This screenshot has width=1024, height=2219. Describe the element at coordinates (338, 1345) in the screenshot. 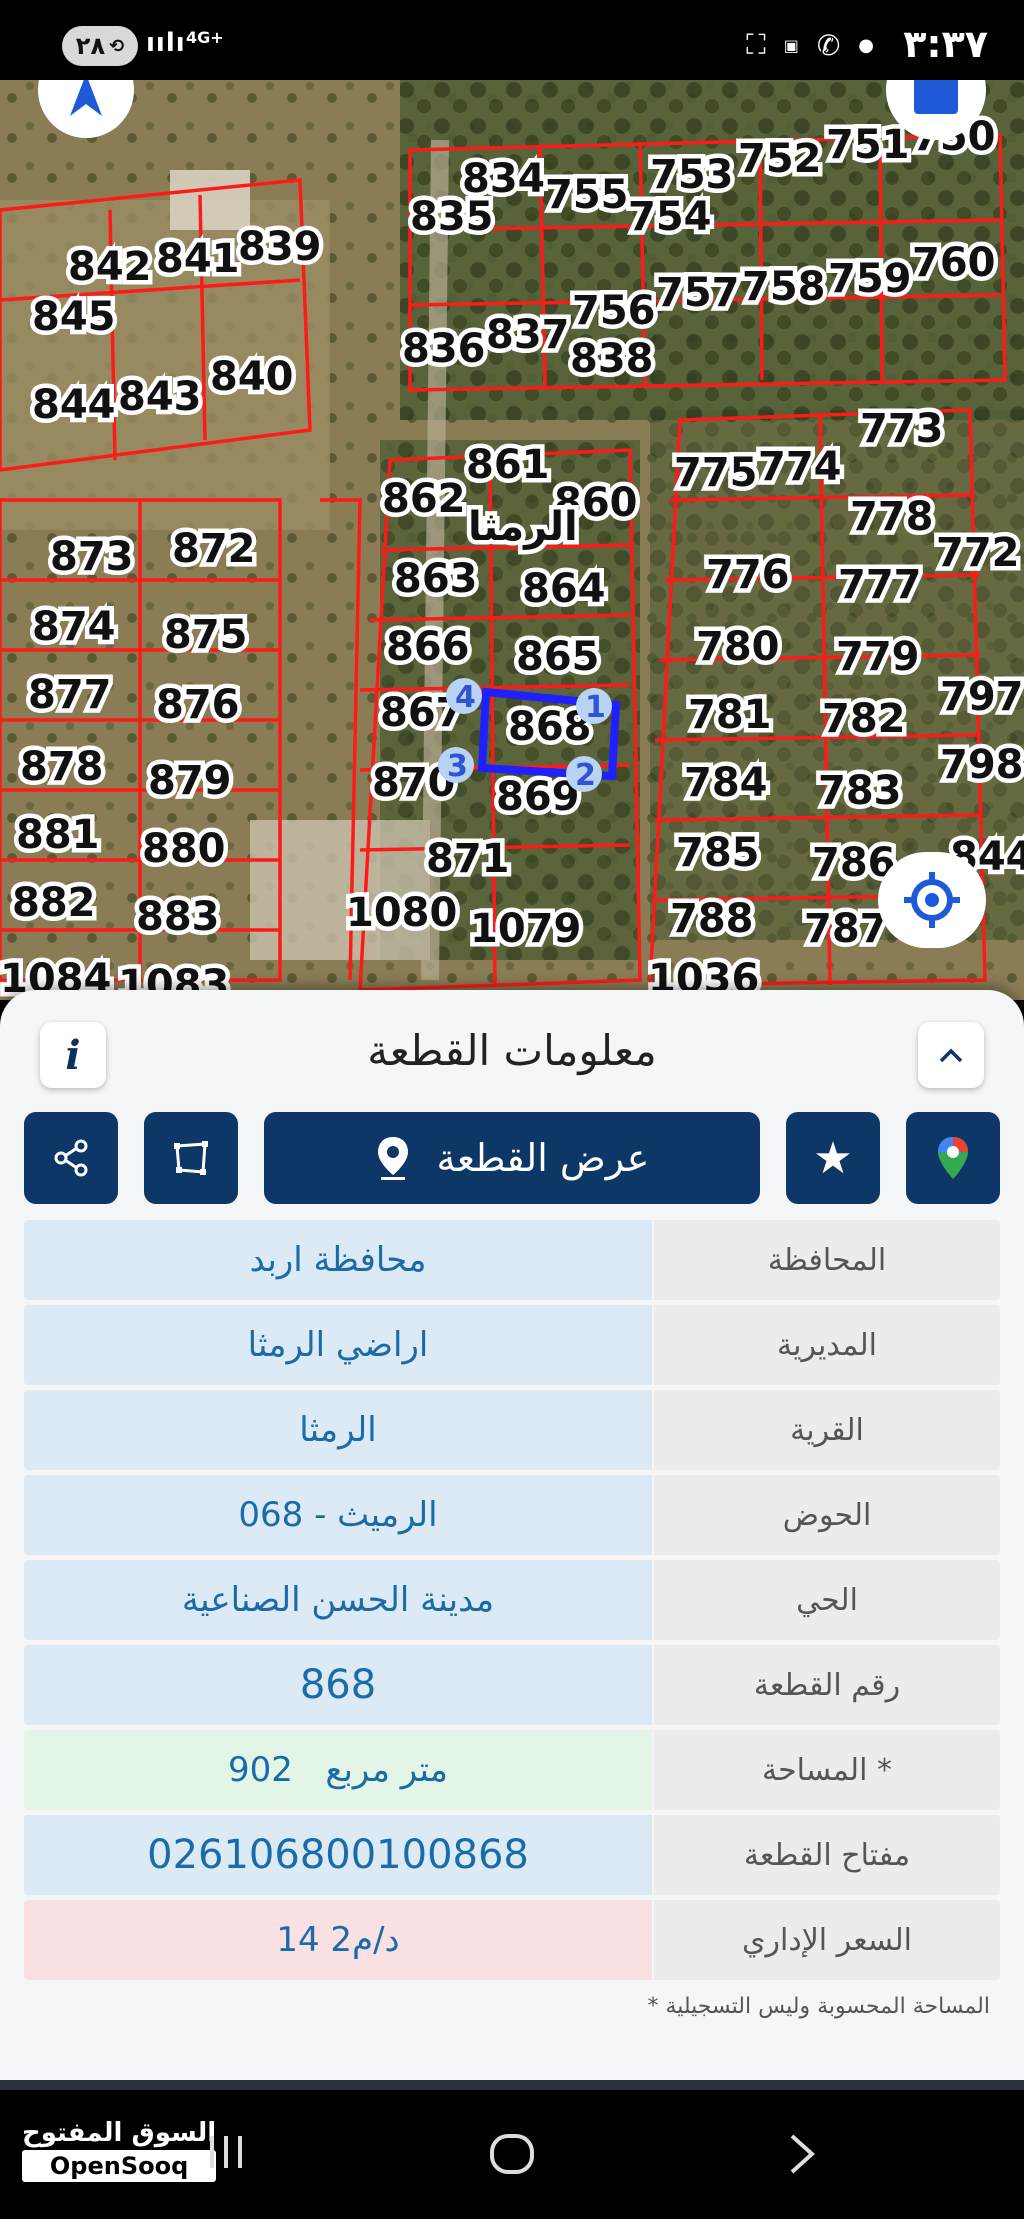

I see `directorate-value: اراضي الرمثا` at that location.